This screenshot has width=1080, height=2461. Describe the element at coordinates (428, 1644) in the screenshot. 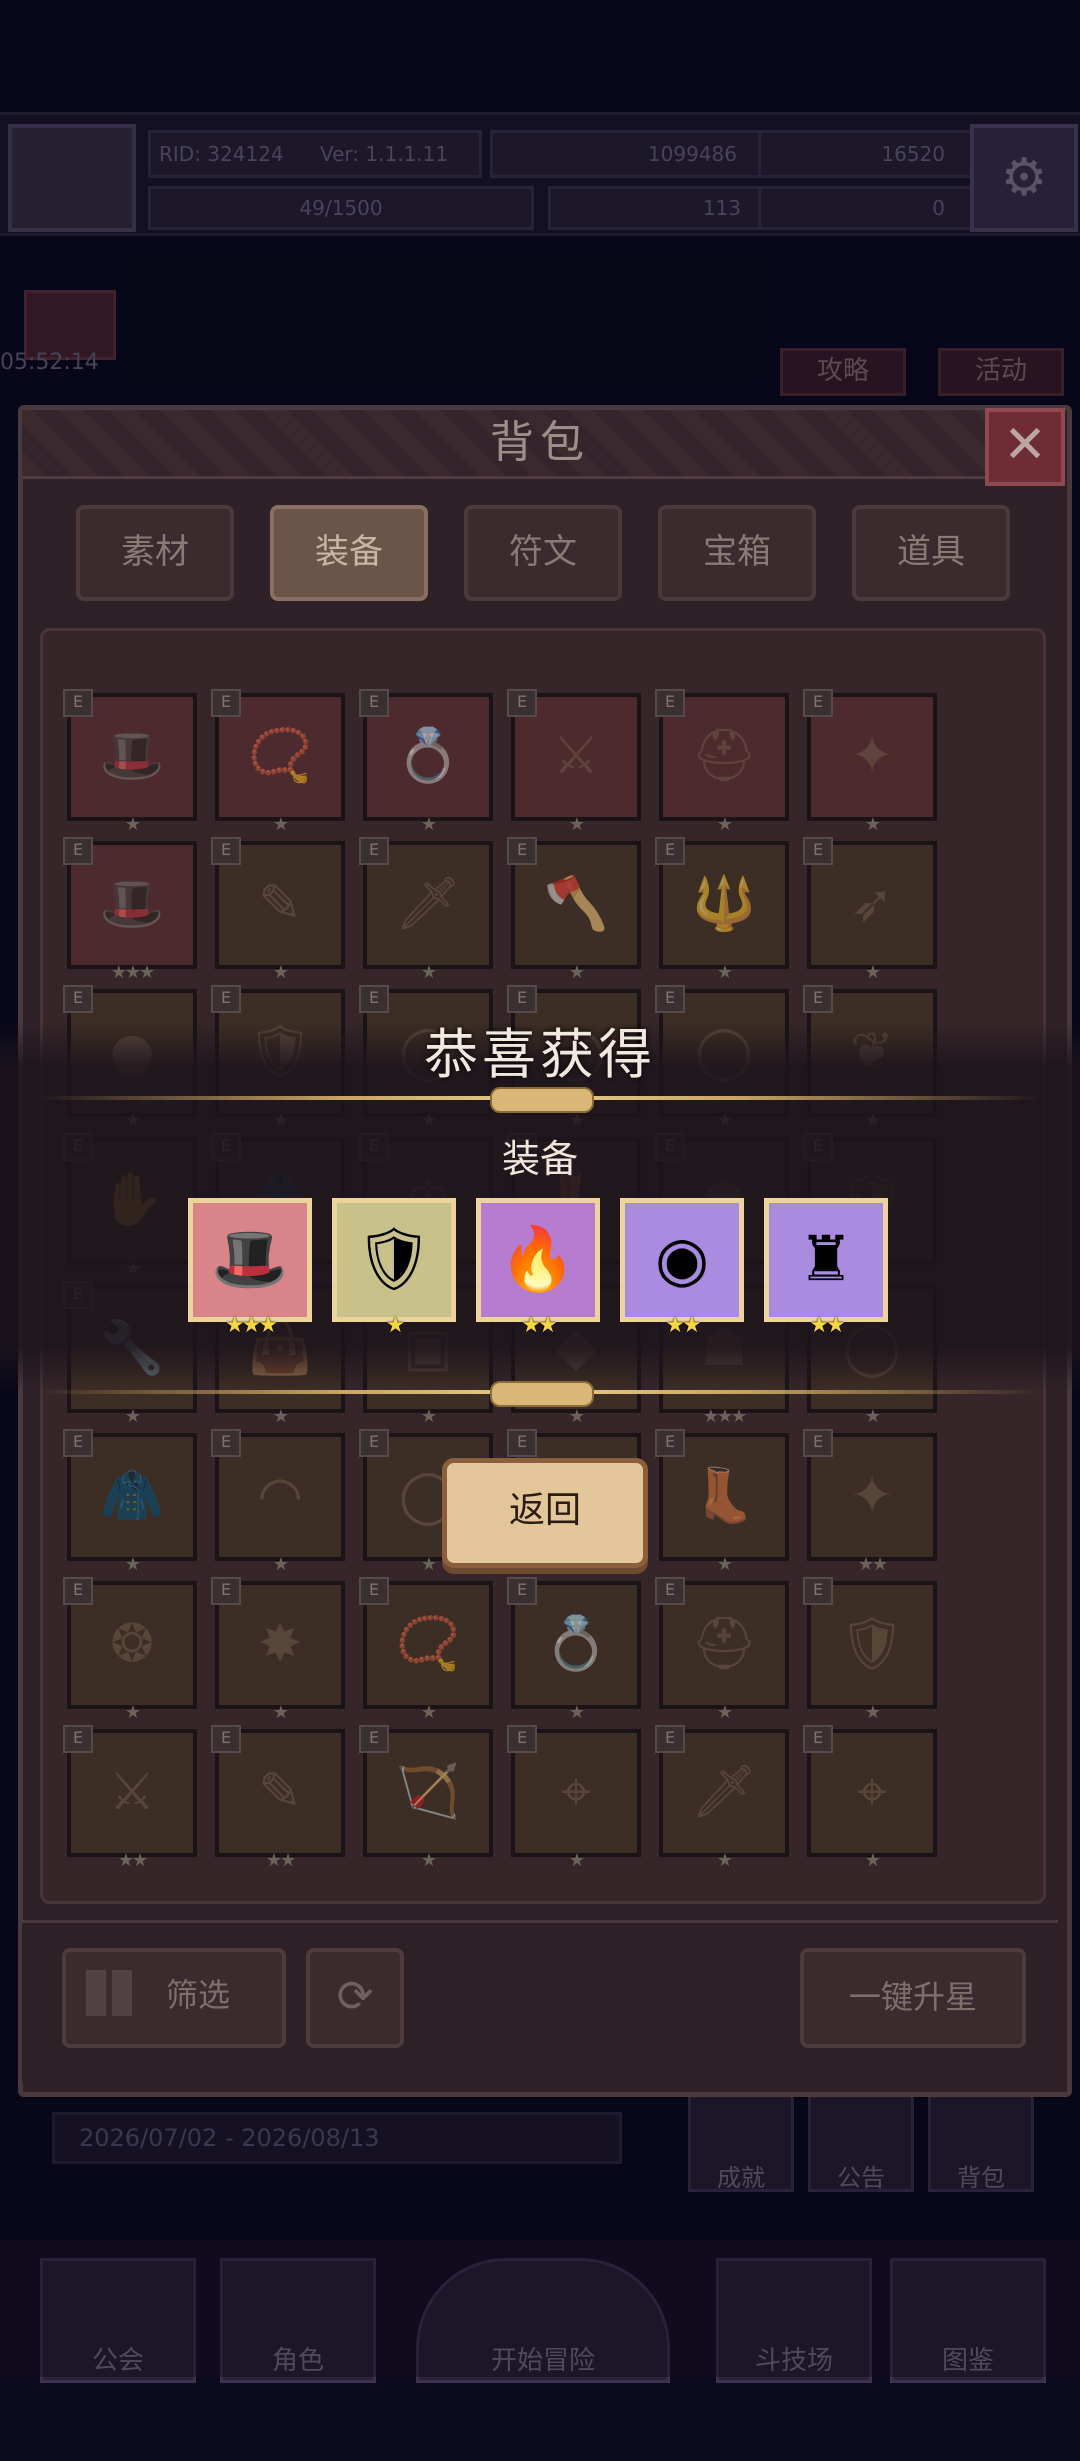

I see `necklace-icon: 📿` at that location.